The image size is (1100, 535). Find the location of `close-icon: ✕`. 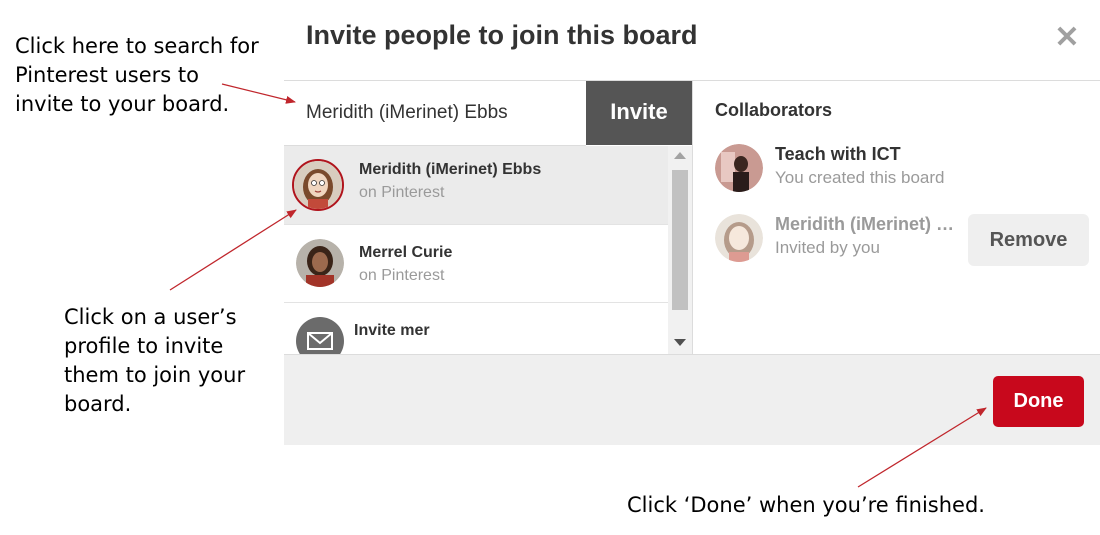

close-icon: ✕ is located at coordinates (1067, 38).